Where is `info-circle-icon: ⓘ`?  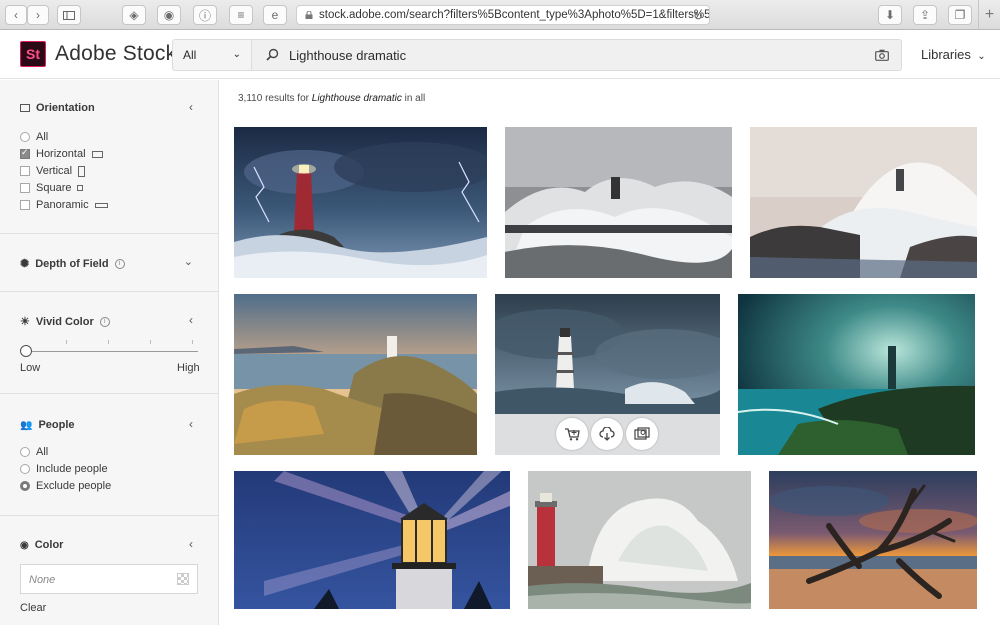 info-circle-icon: ⓘ is located at coordinates (204, 15).